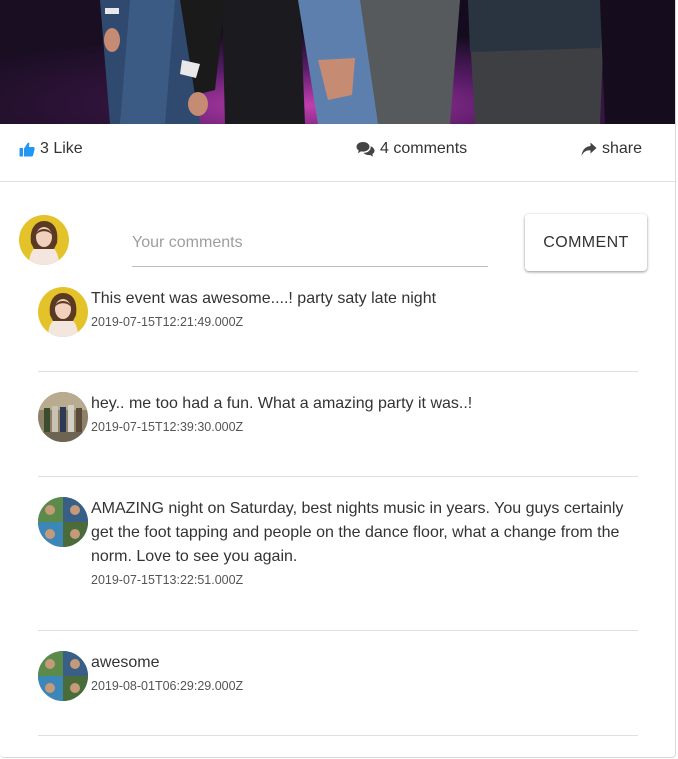 Image resolution: width=678 pixels, height=759 pixels. What do you see at coordinates (44, 240) in the screenshot?
I see `current-user-avatar` at bounding box center [44, 240].